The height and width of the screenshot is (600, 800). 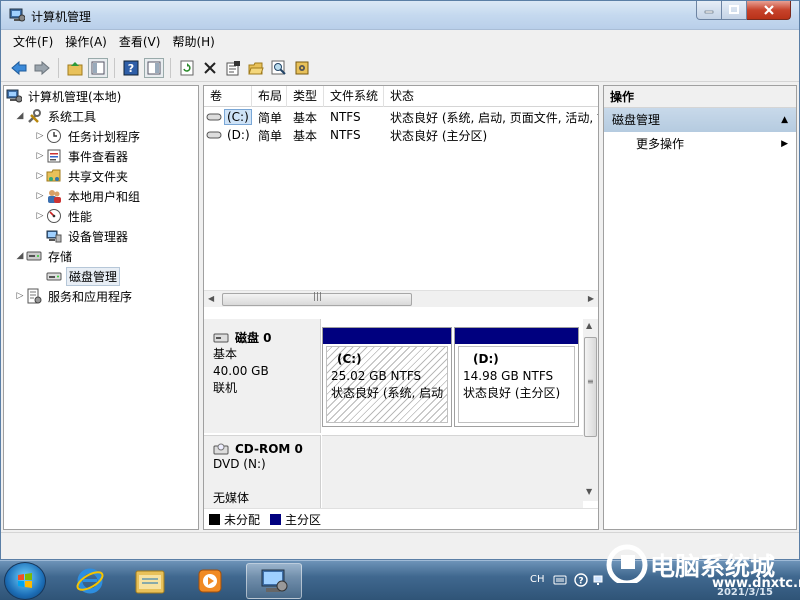 I want to click on volume-filesystem: NTFS, so click(x=345, y=135).